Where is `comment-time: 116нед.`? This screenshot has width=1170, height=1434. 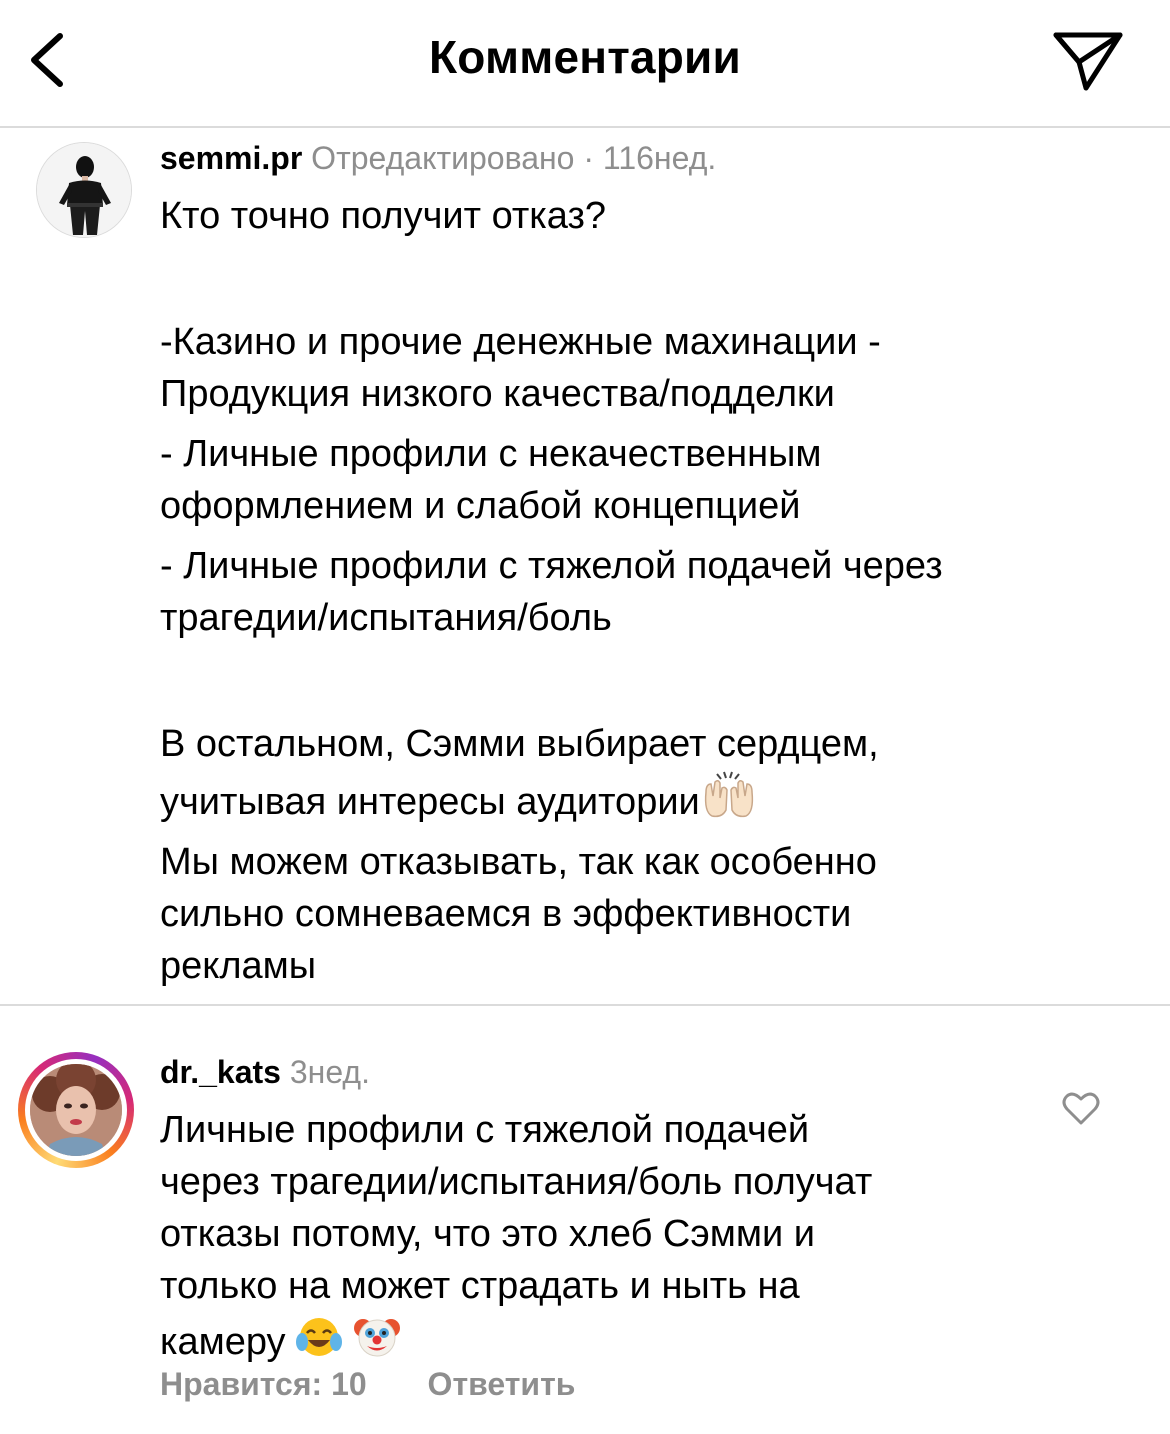 comment-time: 116нед. is located at coordinates (659, 158).